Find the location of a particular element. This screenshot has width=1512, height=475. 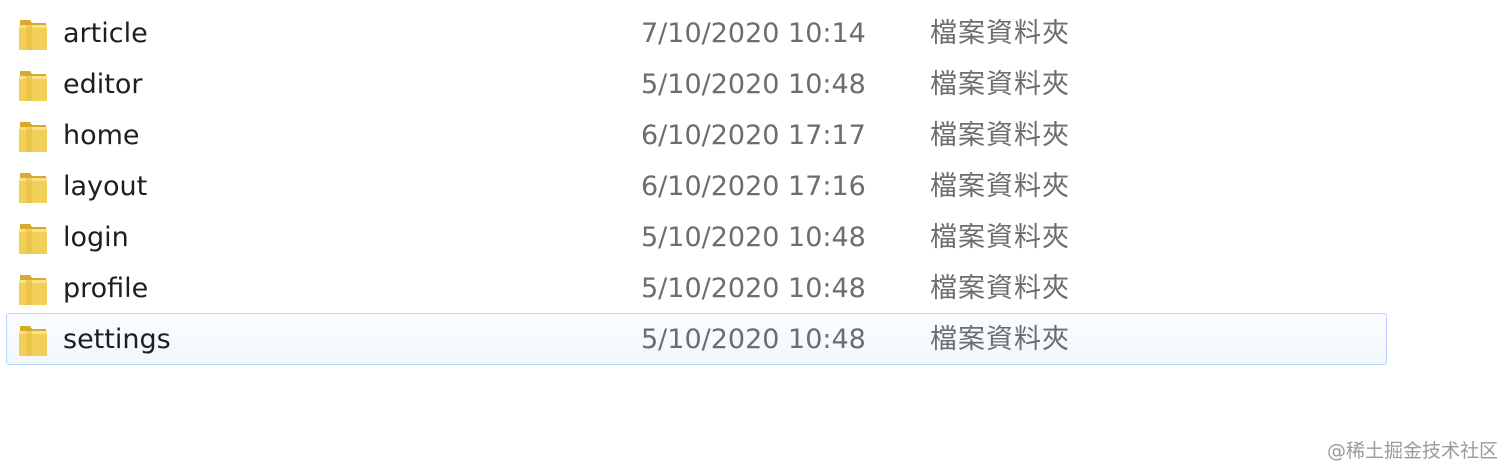

file-name: home is located at coordinates (101, 135).